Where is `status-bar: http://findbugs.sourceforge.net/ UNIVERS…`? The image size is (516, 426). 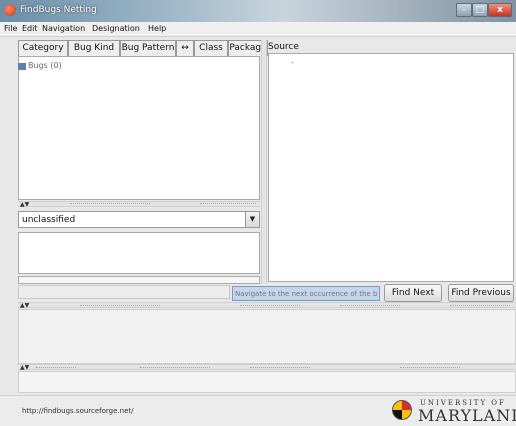
status-bar: http://findbugs.sourceforge.net/ UNIVERS… is located at coordinates (258, 410).